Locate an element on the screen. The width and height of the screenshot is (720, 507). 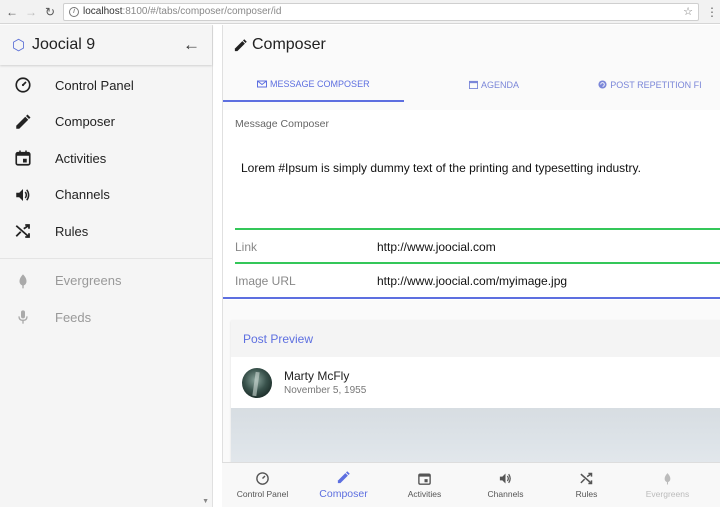
bottom-tab-label: Channels is located at coordinates (505, 494).